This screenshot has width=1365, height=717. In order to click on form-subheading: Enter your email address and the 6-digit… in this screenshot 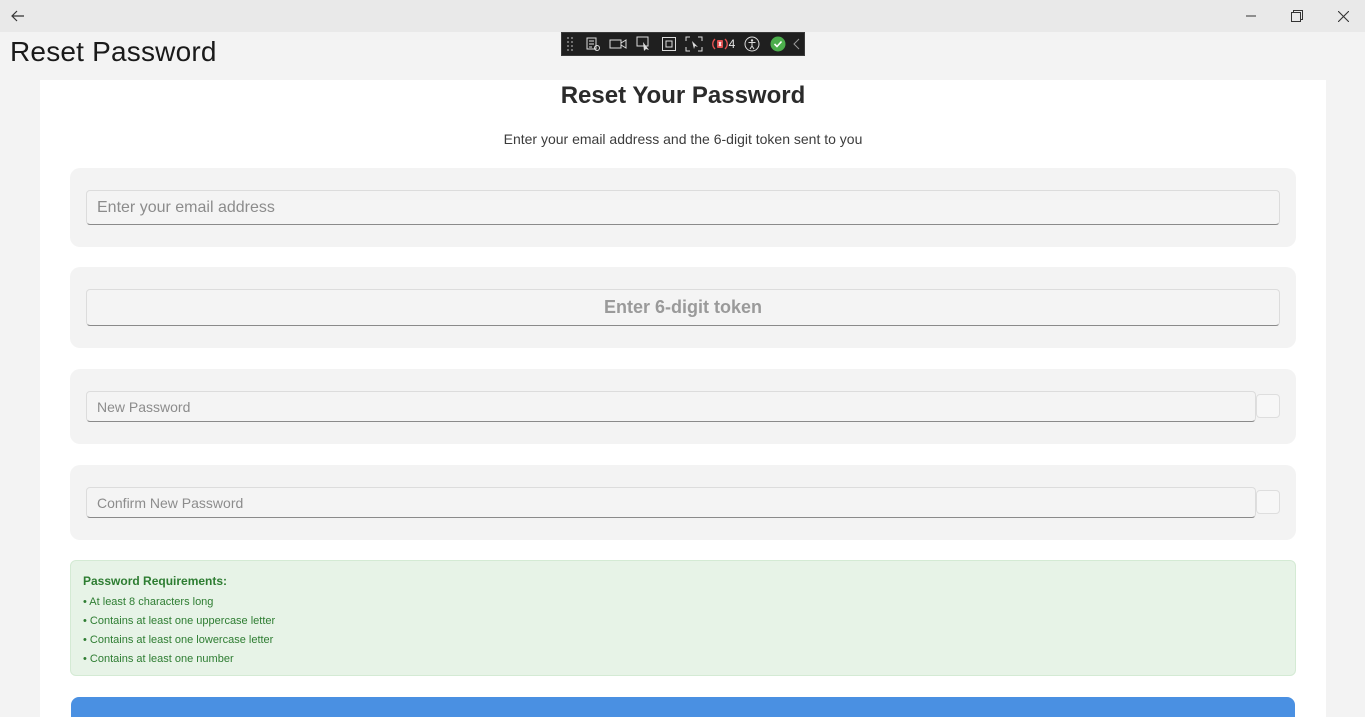, I will do `click(683, 139)`.